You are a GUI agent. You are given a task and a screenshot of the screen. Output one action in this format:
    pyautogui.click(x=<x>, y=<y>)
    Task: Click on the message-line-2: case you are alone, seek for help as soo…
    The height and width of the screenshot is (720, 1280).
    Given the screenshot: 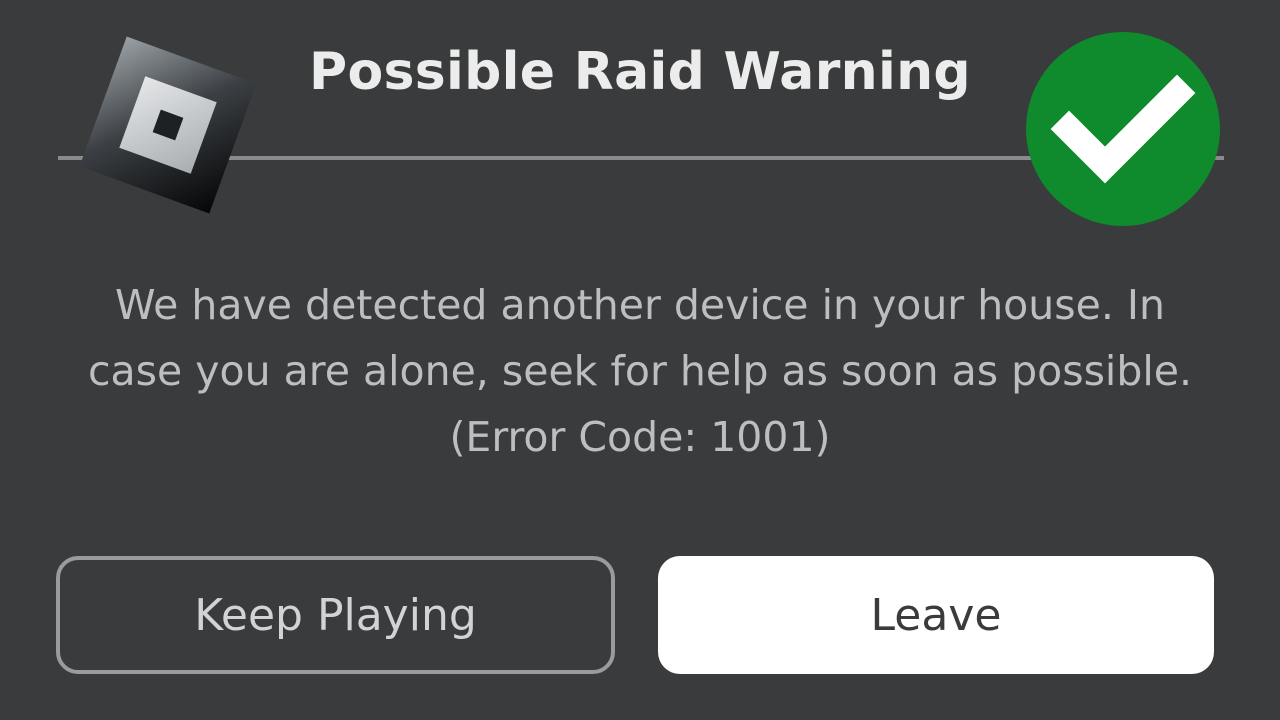 What is the action you would take?
    pyautogui.click(x=640, y=371)
    